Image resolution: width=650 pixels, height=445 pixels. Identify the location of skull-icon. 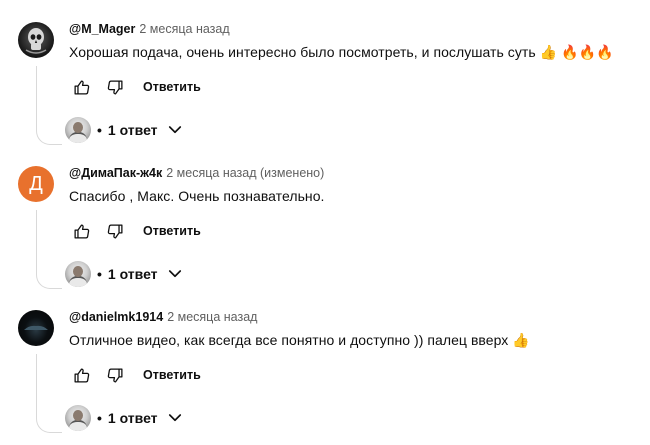
(36, 41).